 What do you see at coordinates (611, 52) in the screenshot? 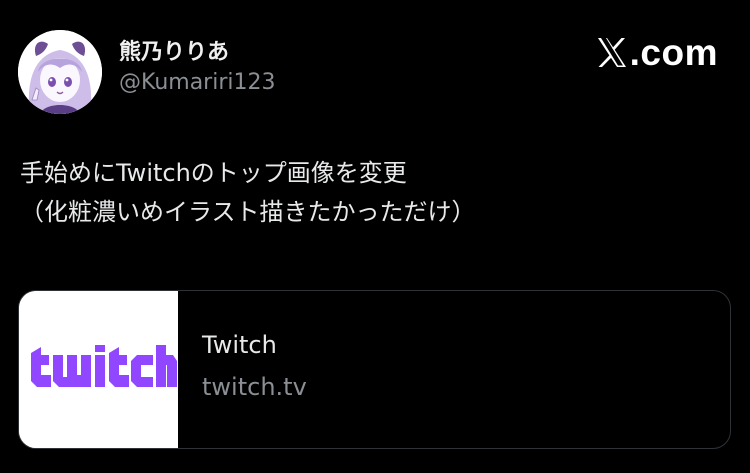
I see `x-logo-icon` at bounding box center [611, 52].